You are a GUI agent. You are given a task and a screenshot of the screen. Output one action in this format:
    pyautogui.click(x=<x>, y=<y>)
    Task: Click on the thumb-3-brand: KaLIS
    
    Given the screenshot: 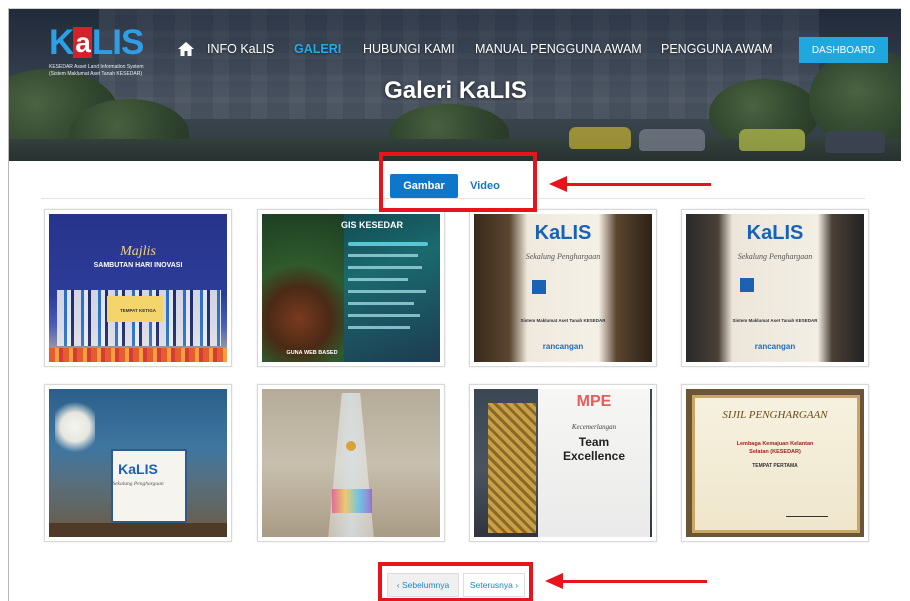 What is the action you would take?
    pyautogui.click(x=563, y=233)
    